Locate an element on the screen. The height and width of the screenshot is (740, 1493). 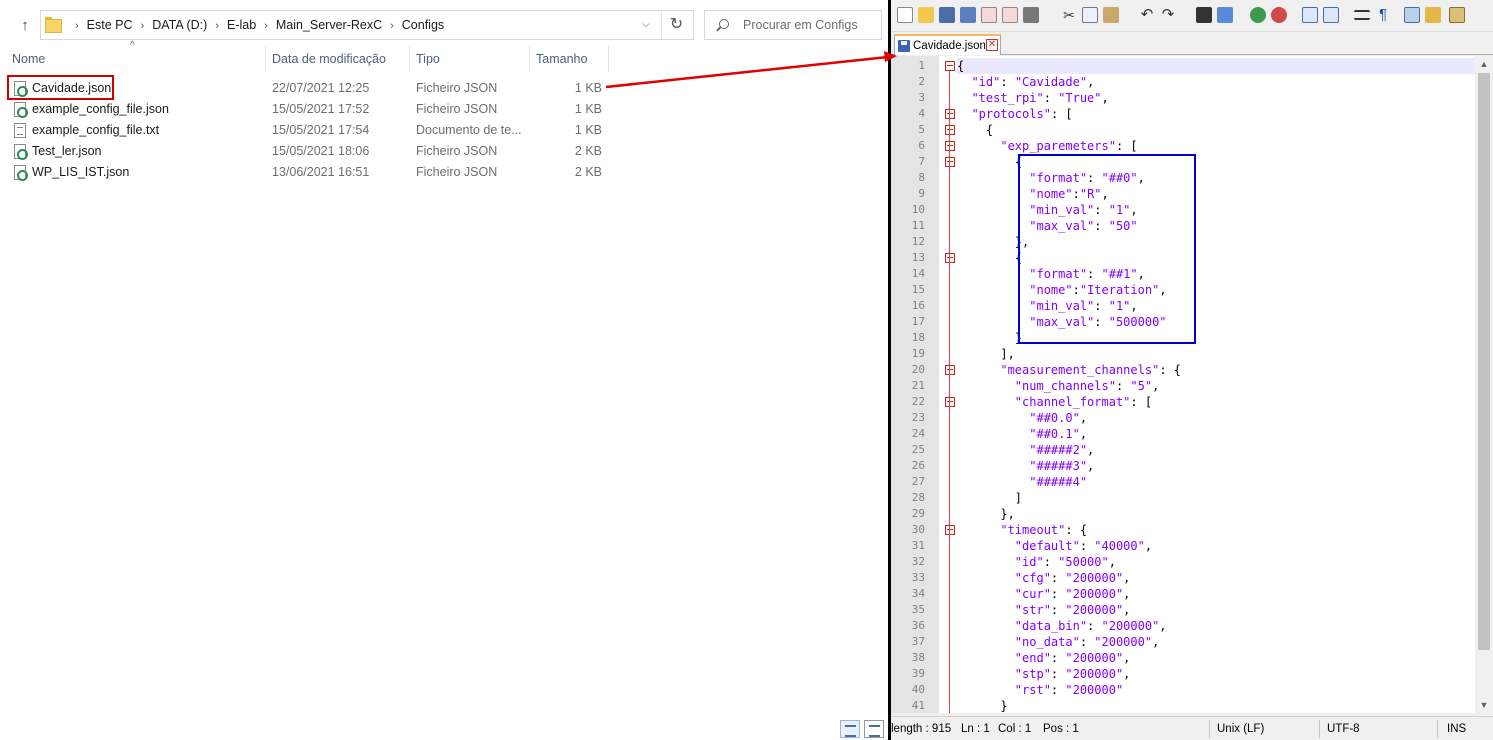
details-view-icon is located at coordinates (850, 729).